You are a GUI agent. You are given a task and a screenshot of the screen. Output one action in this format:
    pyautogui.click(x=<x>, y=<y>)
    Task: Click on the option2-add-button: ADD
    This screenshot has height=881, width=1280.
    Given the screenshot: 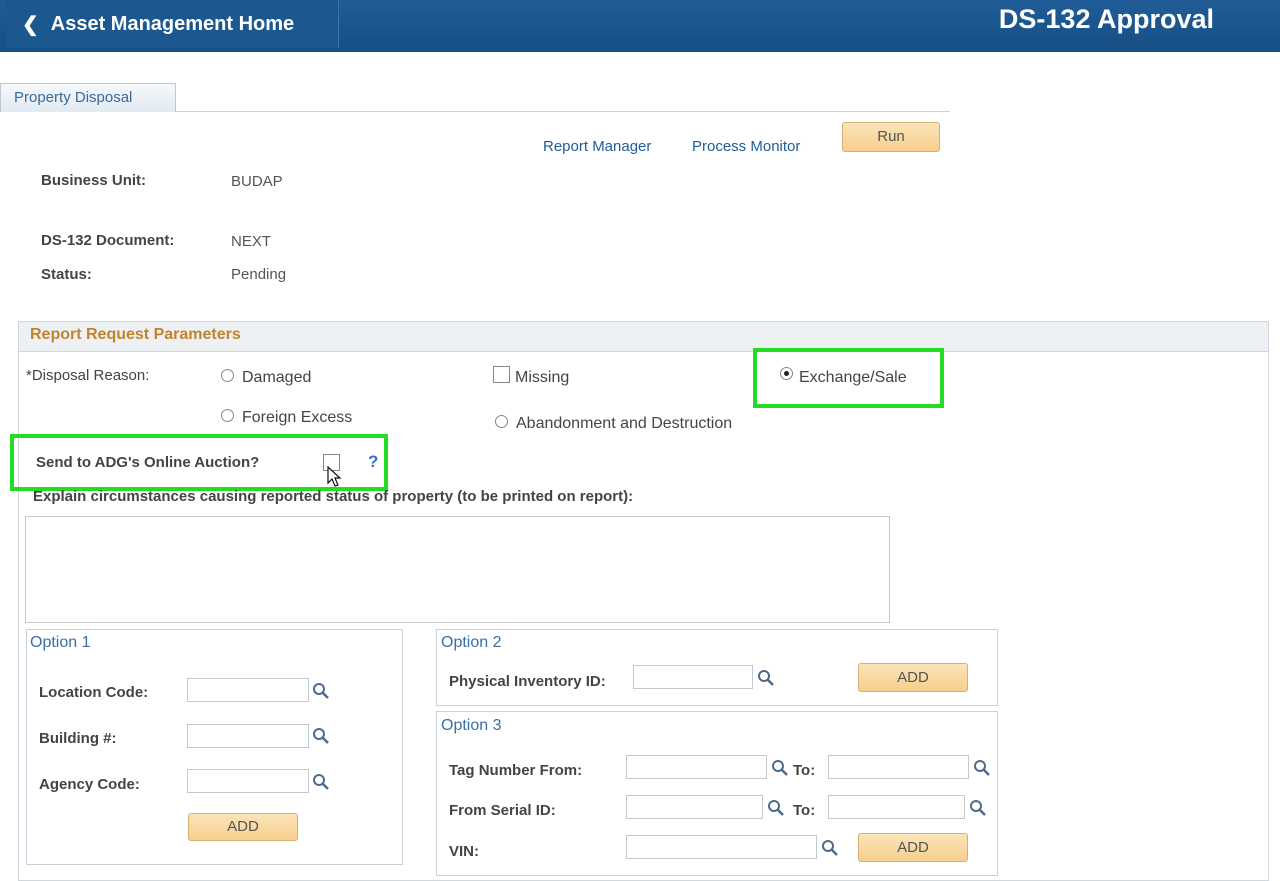 What is the action you would take?
    pyautogui.click(x=913, y=677)
    